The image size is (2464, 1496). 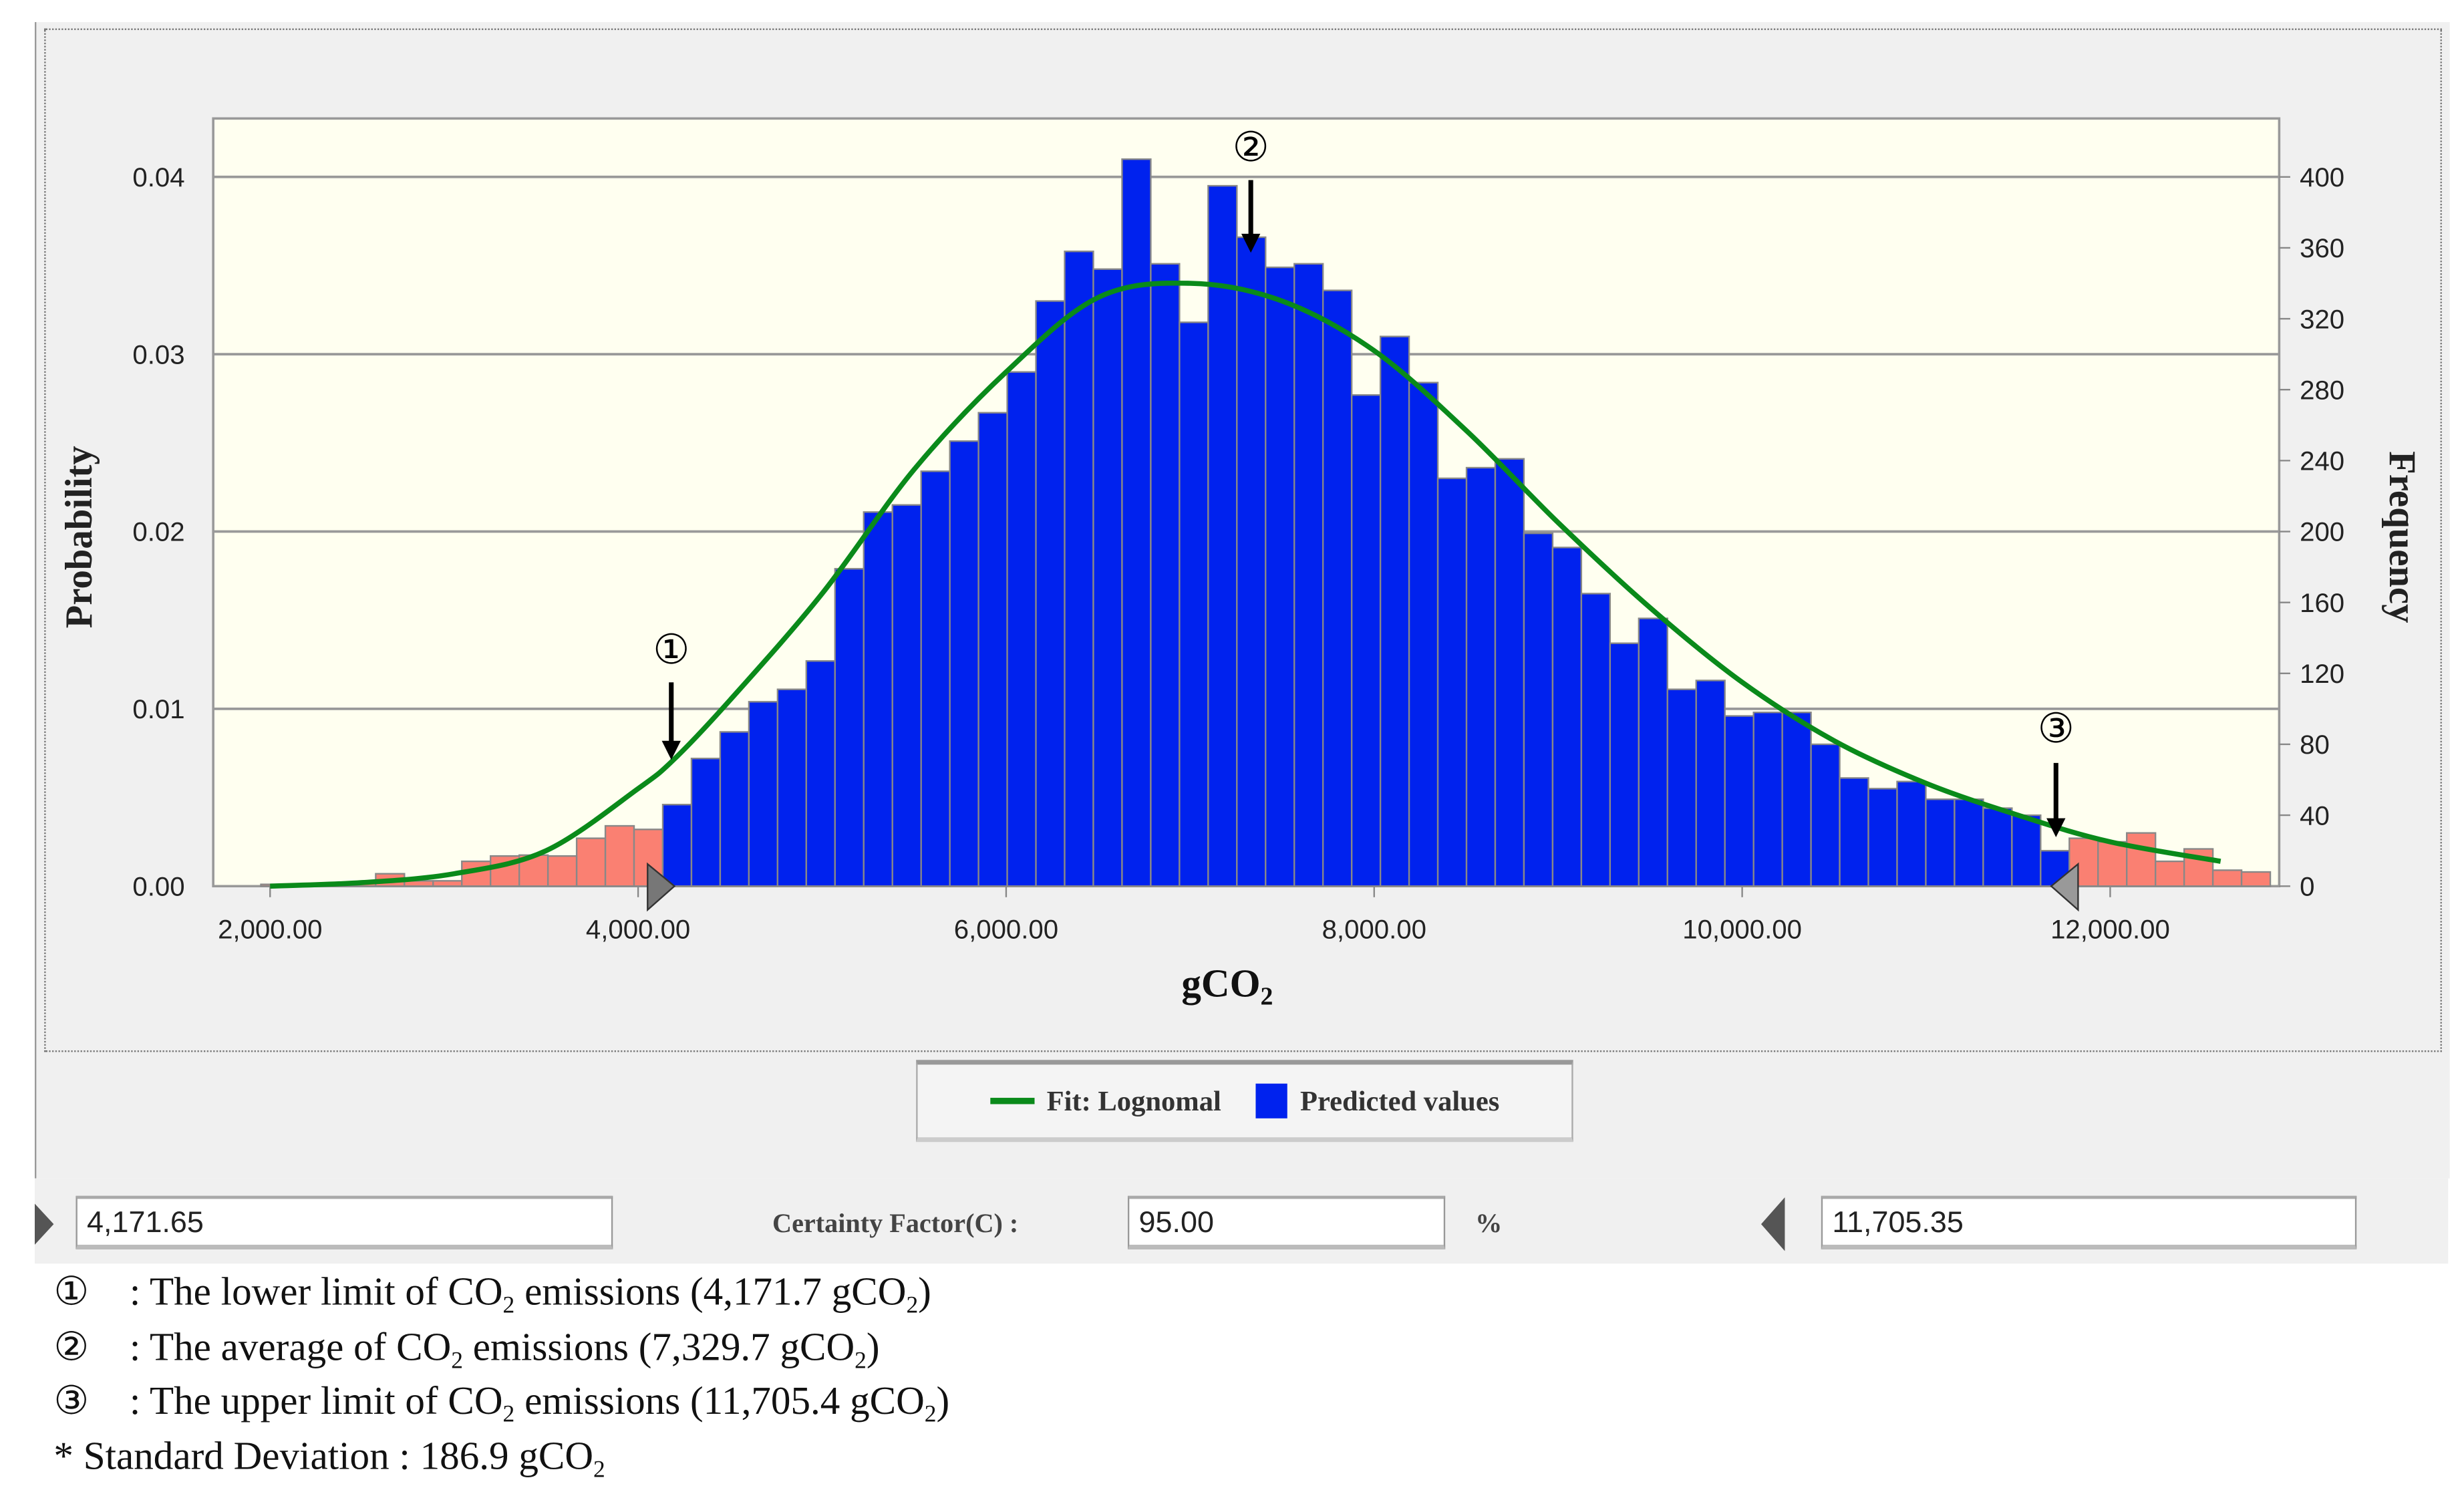 What do you see at coordinates (710, 1292) in the screenshot?
I see `note-text: emissions (4,171.7 gCO` at bounding box center [710, 1292].